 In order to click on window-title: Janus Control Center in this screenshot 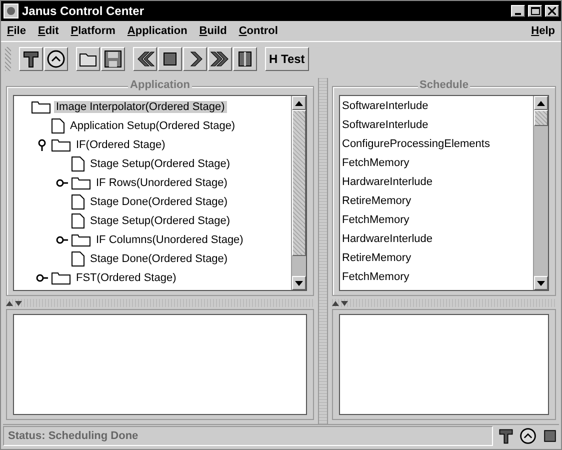, I will do `click(84, 11)`.